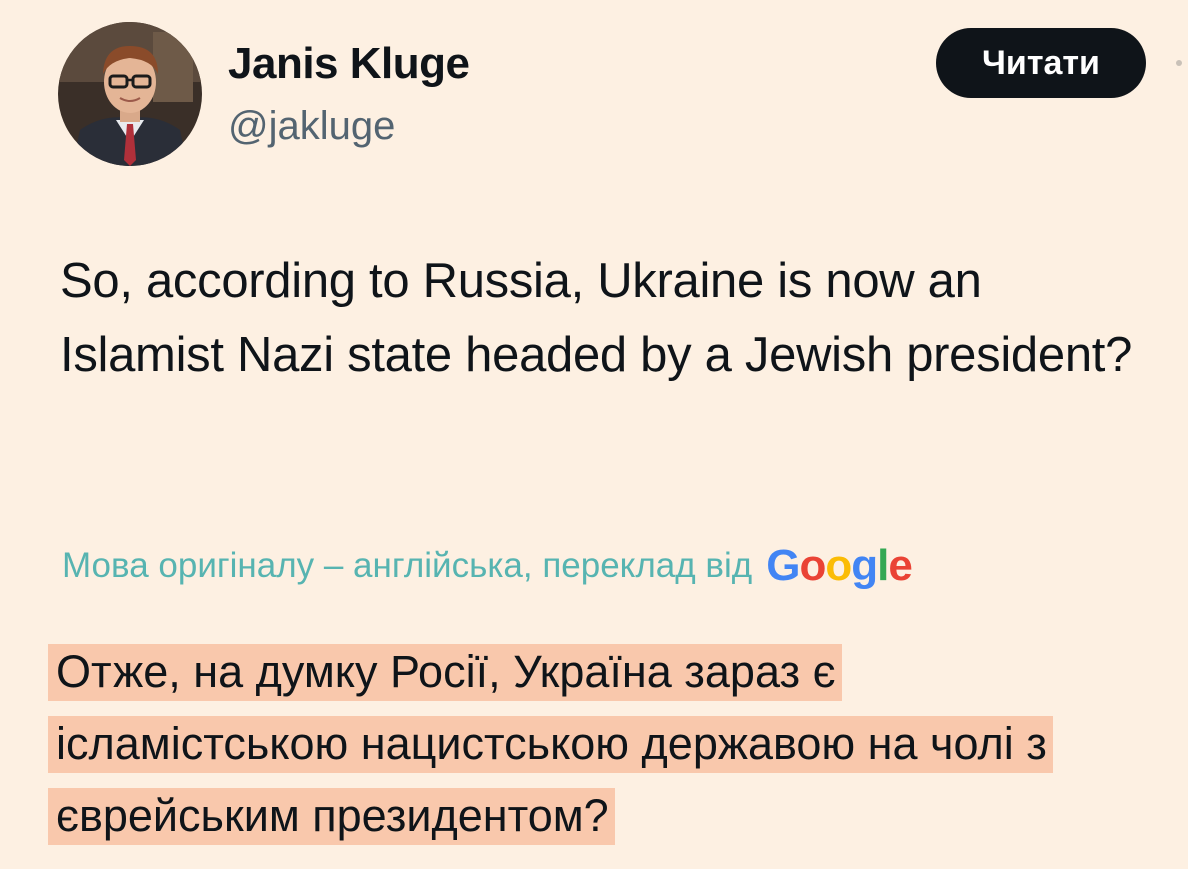 Image resolution: width=1188 pixels, height=869 pixels. I want to click on google-logo-letter: G, so click(783, 565).